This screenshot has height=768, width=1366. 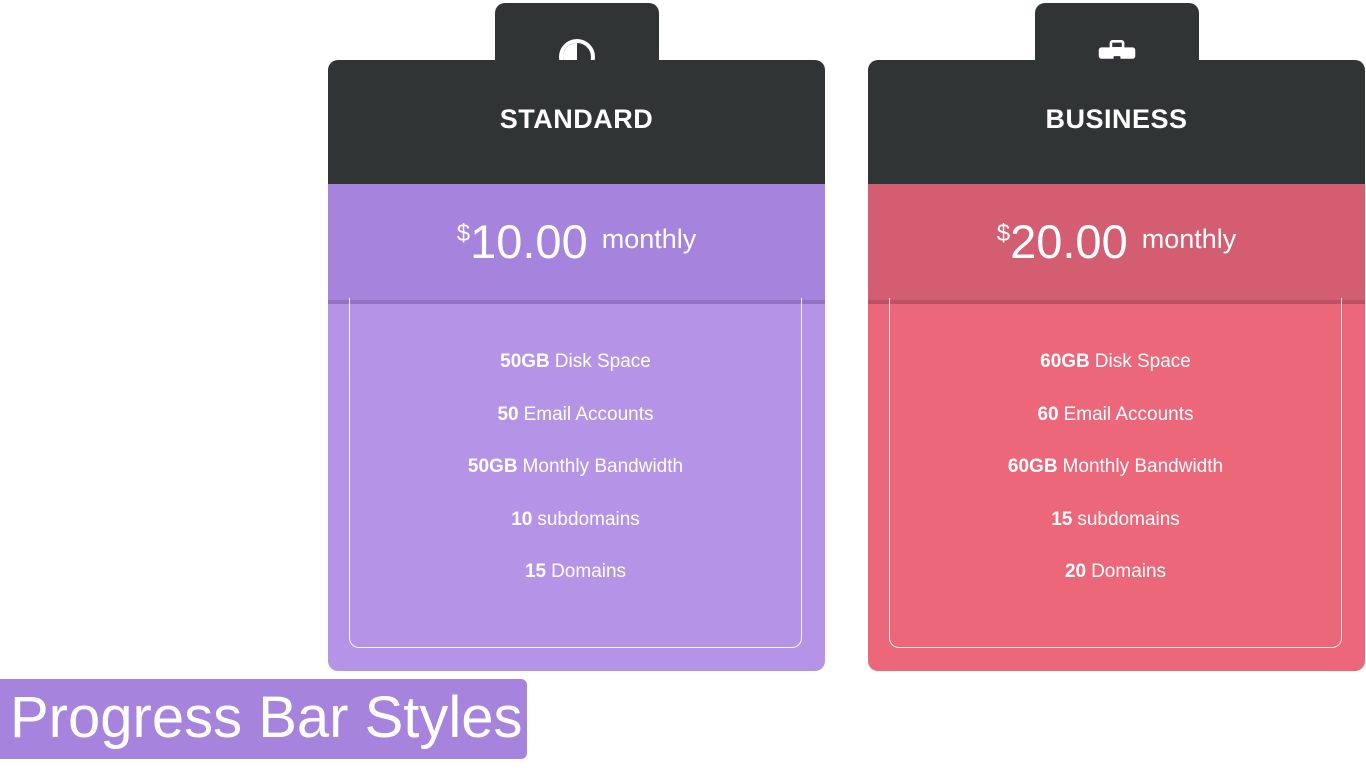 I want to click on feature-value: 20, so click(x=1075, y=571).